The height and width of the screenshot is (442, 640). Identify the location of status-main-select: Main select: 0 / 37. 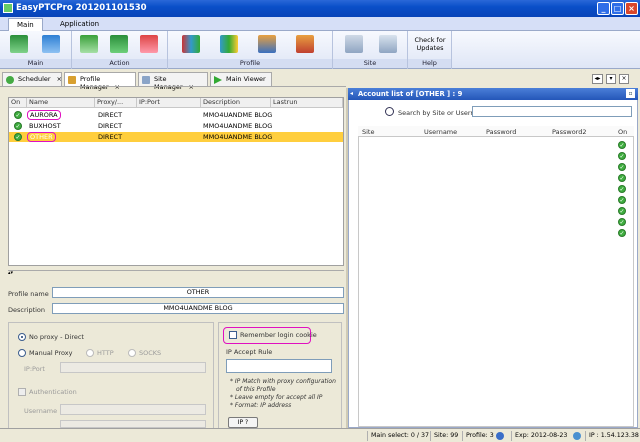
(398, 436).